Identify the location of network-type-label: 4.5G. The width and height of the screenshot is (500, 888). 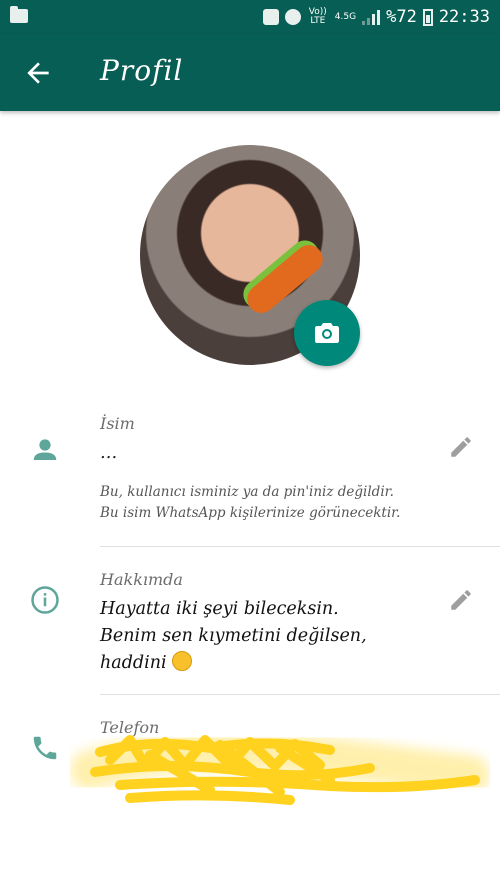
(345, 16).